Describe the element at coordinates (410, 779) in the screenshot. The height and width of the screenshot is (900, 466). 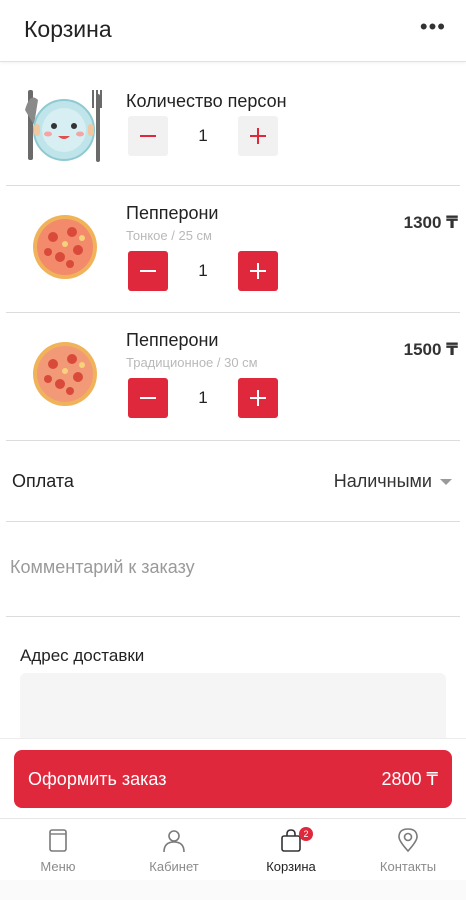
I see `checkout-total: 2800 ₸` at that location.